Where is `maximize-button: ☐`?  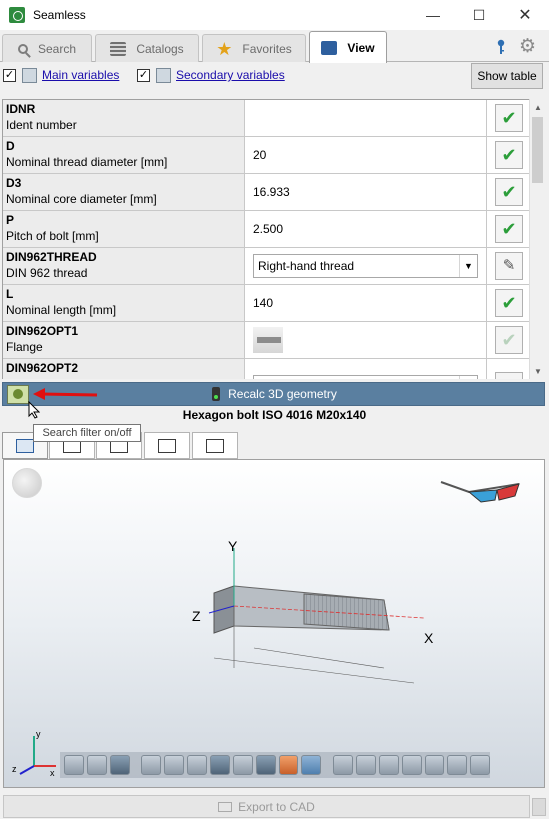 maximize-button: ☐ is located at coordinates (479, 15).